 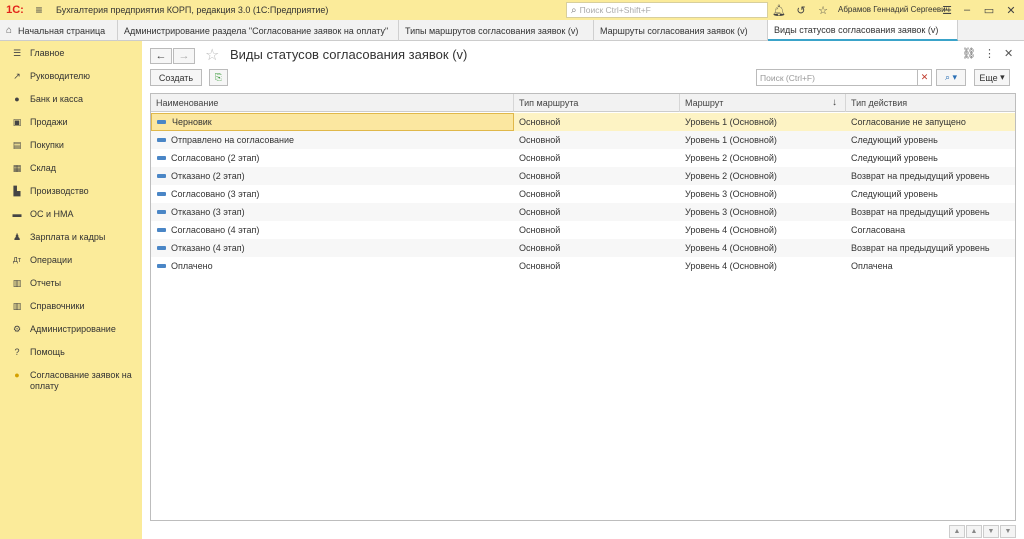 I want to click on help-icon: ?, so click(x=17, y=352).